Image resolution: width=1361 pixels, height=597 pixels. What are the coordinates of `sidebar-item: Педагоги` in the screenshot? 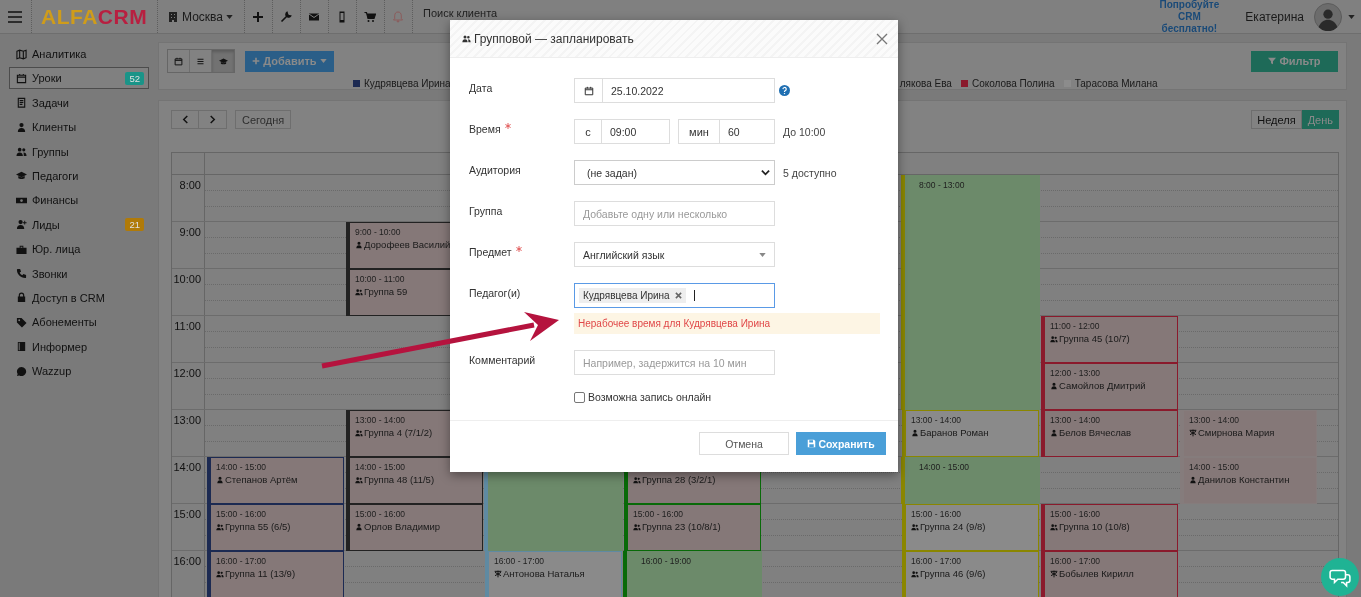 It's located at (79, 175).